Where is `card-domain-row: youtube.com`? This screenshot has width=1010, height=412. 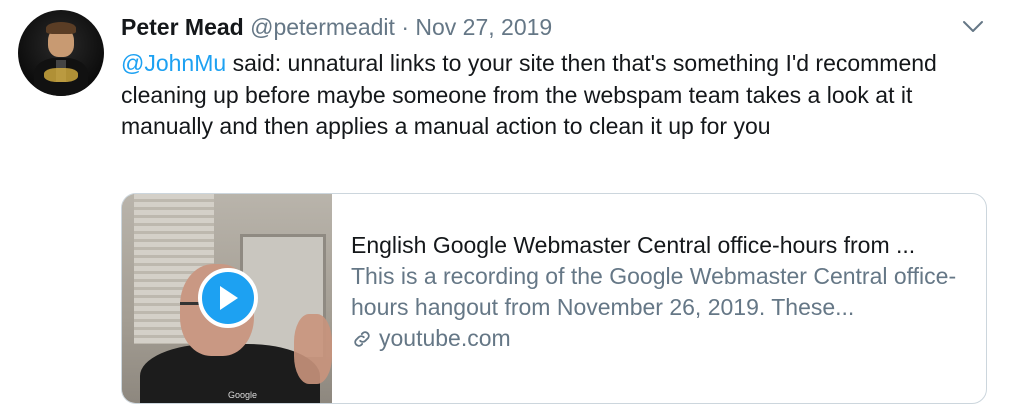 card-domain-row: youtube.com is located at coordinates (661, 338).